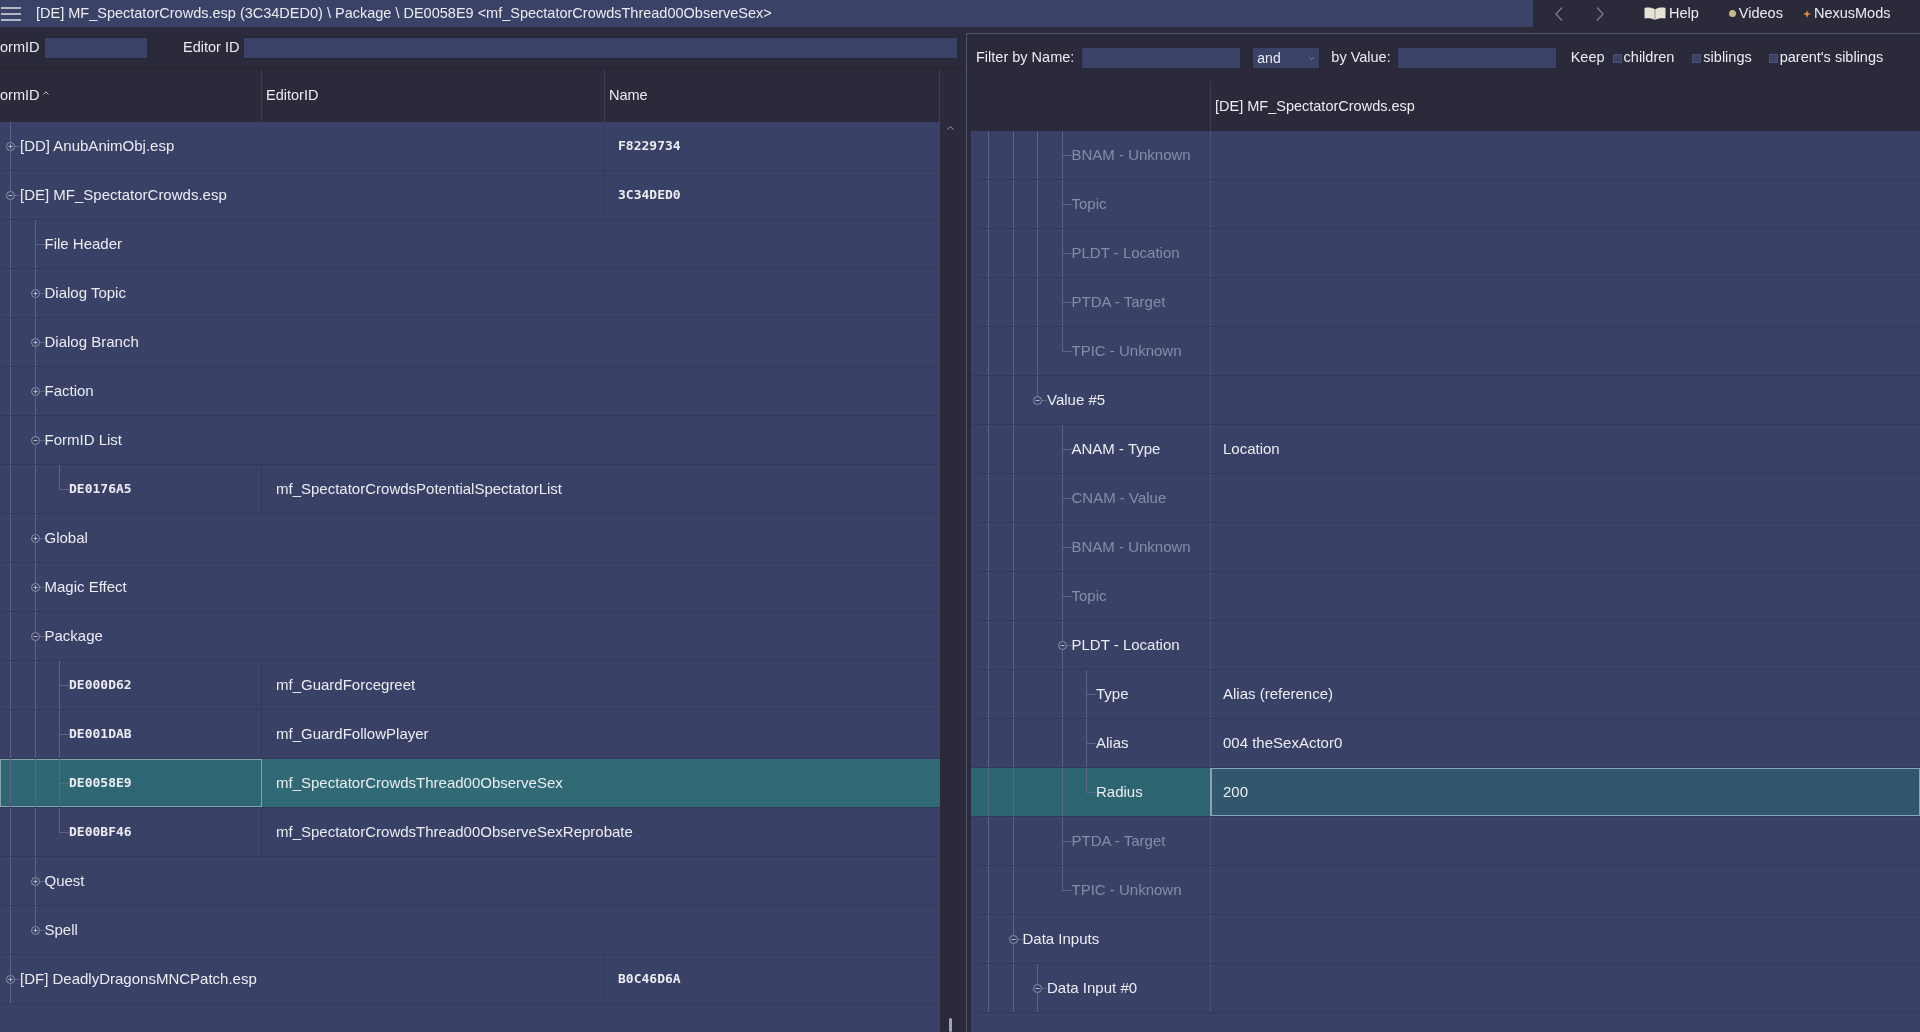 This screenshot has height=1032, width=1920. What do you see at coordinates (83, 243) in the screenshot?
I see `node-label: File Header` at bounding box center [83, 243].